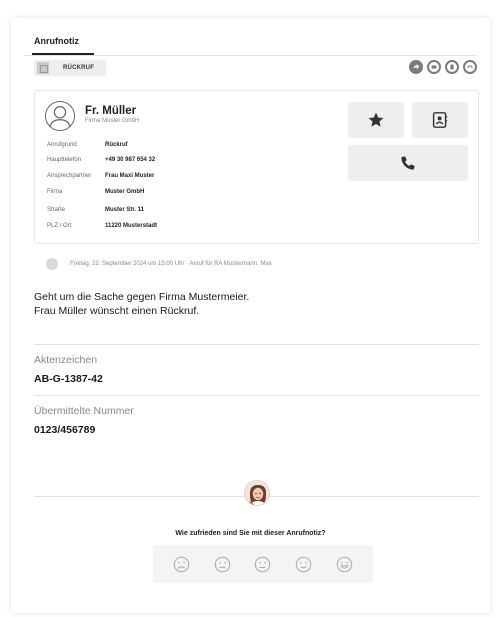 Image resolution: width=501 pixels, height=617 pixels. I want to click on aktenzeichen-label: Aktenzeichen, so click(66, 360).